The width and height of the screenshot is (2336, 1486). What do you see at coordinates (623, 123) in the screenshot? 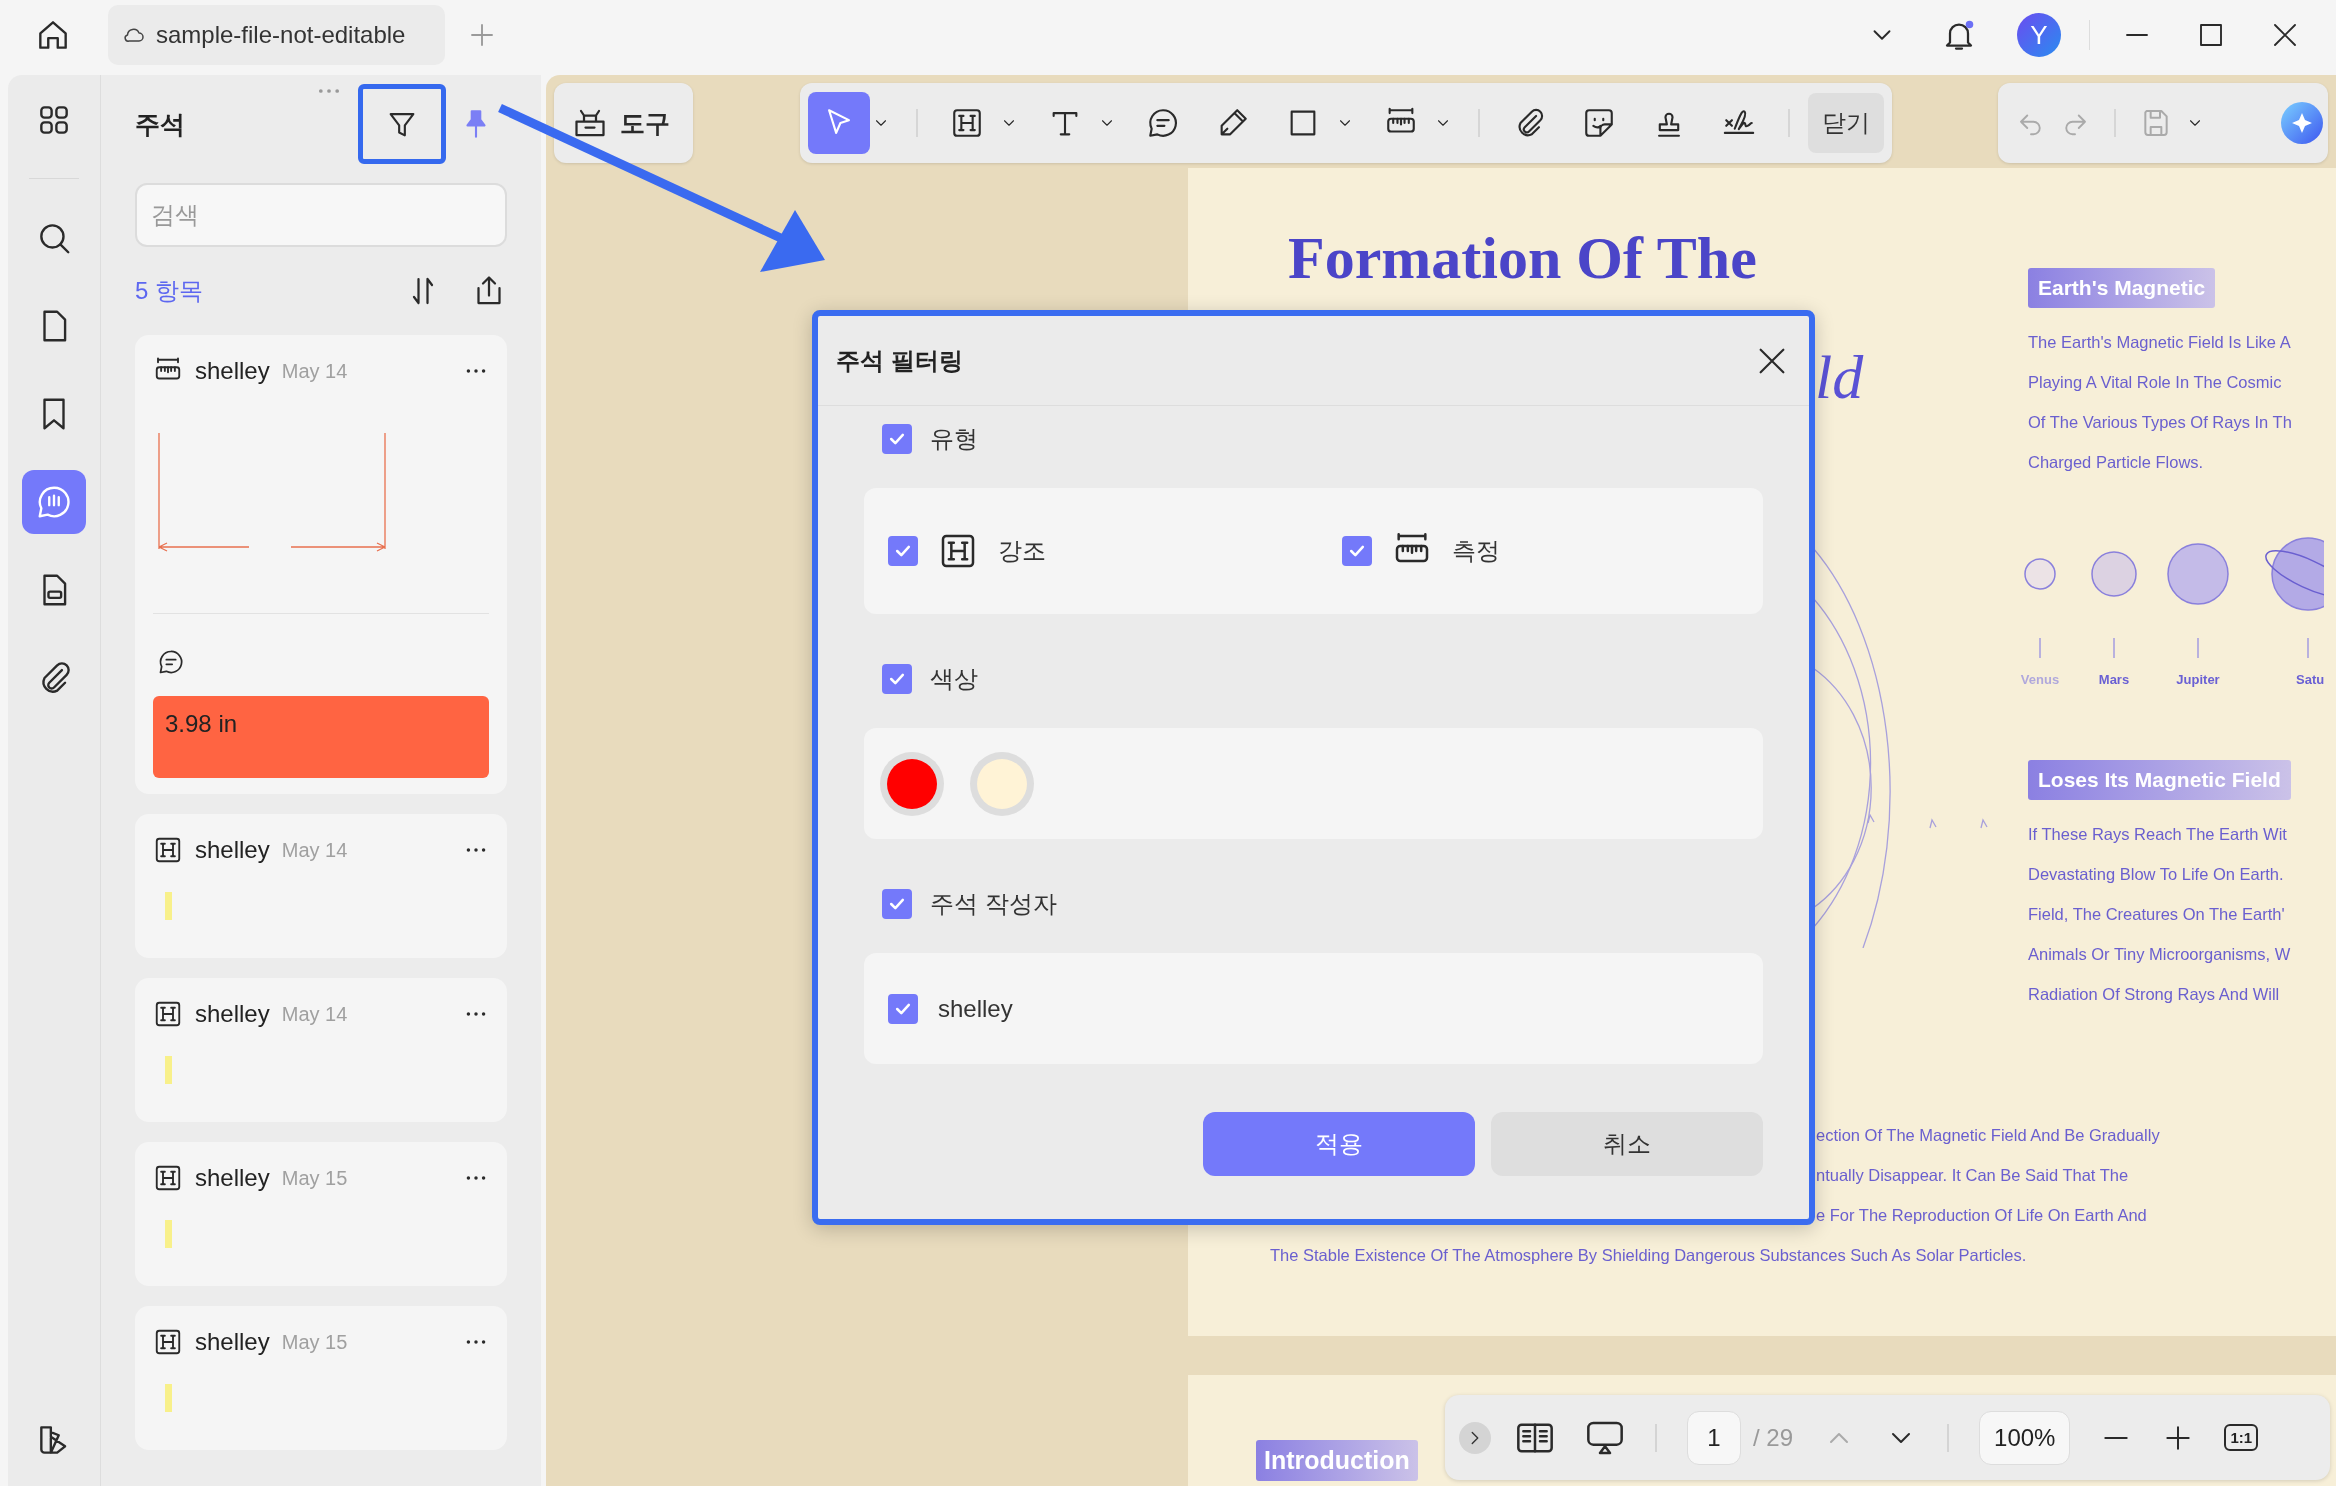
I see `tools-button: 도구` at bounding box center [623, 123].